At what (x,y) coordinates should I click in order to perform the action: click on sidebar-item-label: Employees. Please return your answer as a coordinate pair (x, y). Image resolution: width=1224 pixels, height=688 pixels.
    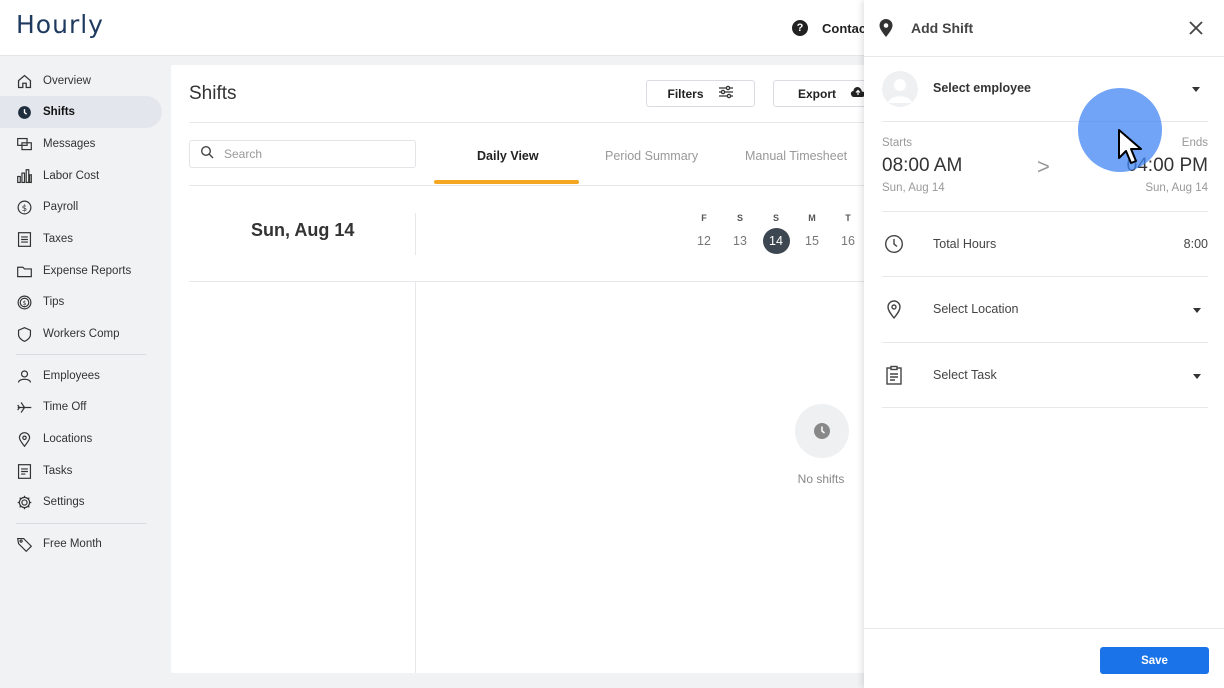
    Looking at the image, I should click on (71, 376).